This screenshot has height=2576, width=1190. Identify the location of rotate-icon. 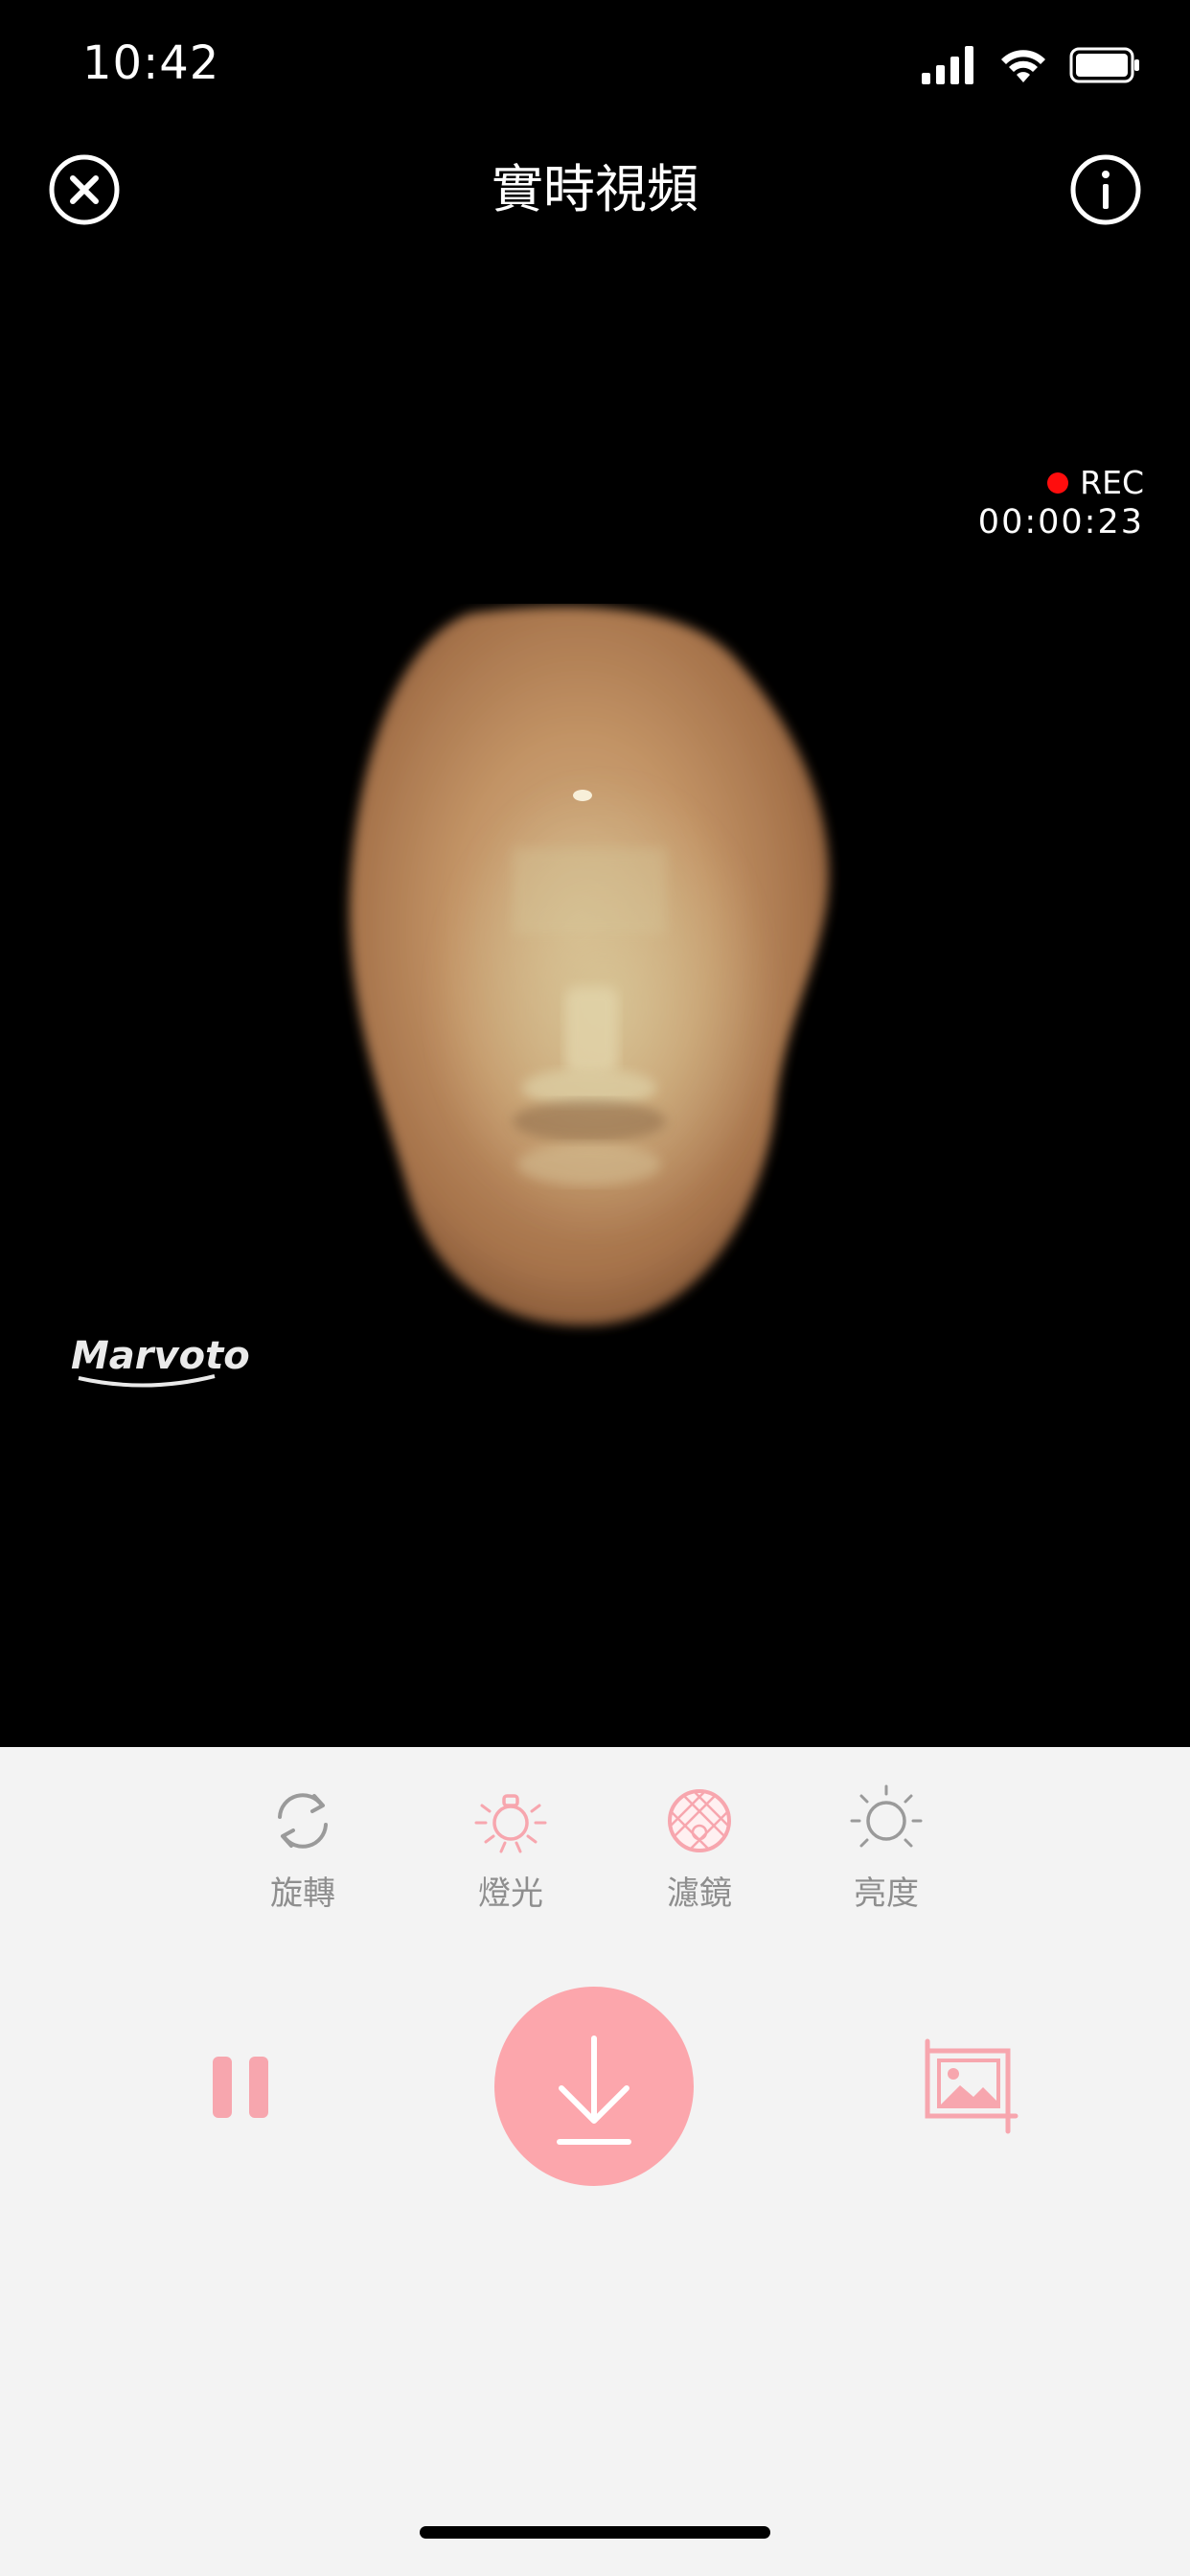
(303, 1821).